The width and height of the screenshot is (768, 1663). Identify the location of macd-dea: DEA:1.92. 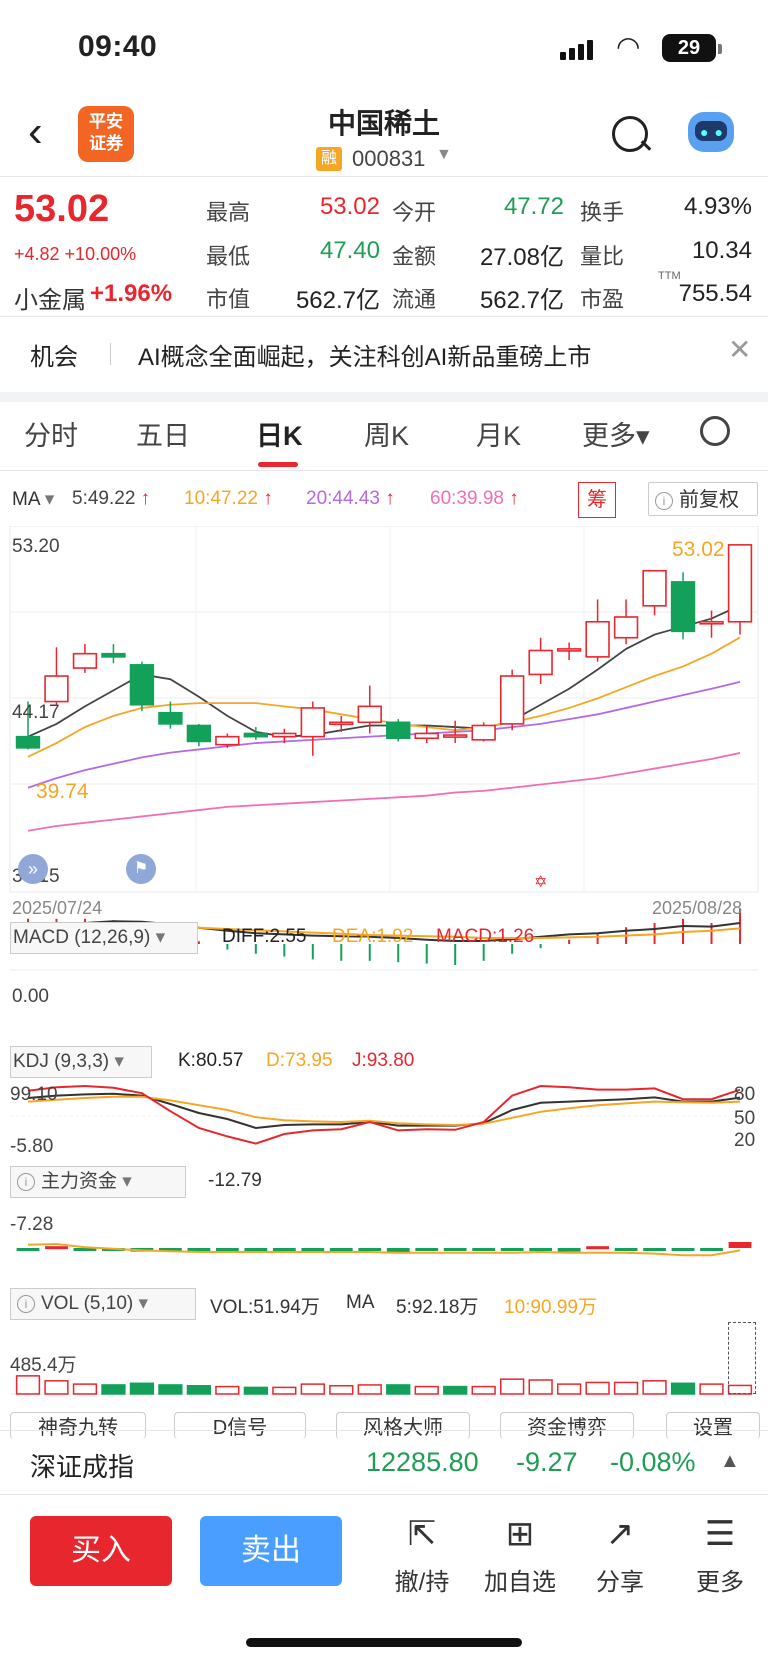
(373, 936).